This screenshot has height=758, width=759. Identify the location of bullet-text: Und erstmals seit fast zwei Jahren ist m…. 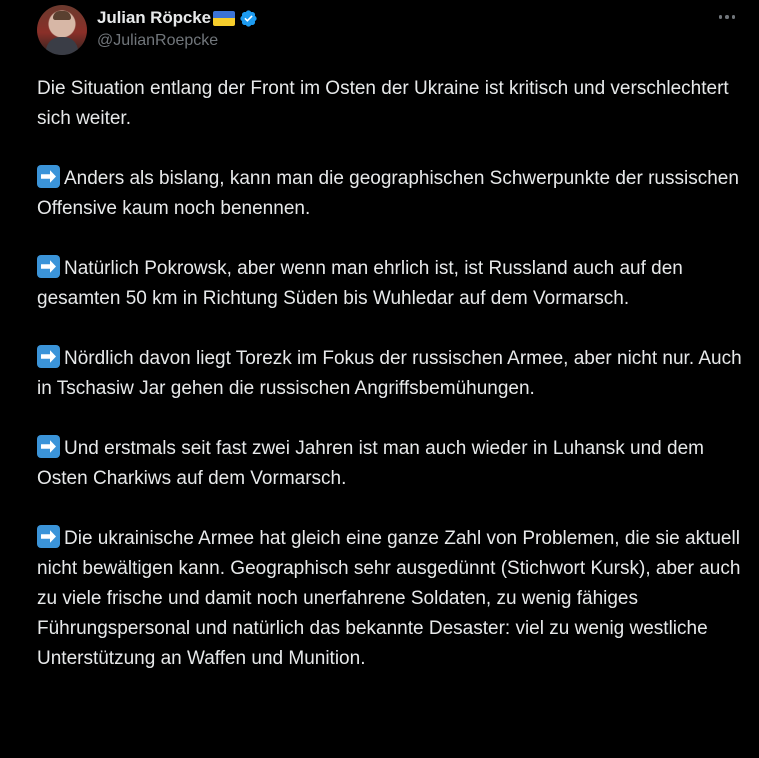
(370, 463).